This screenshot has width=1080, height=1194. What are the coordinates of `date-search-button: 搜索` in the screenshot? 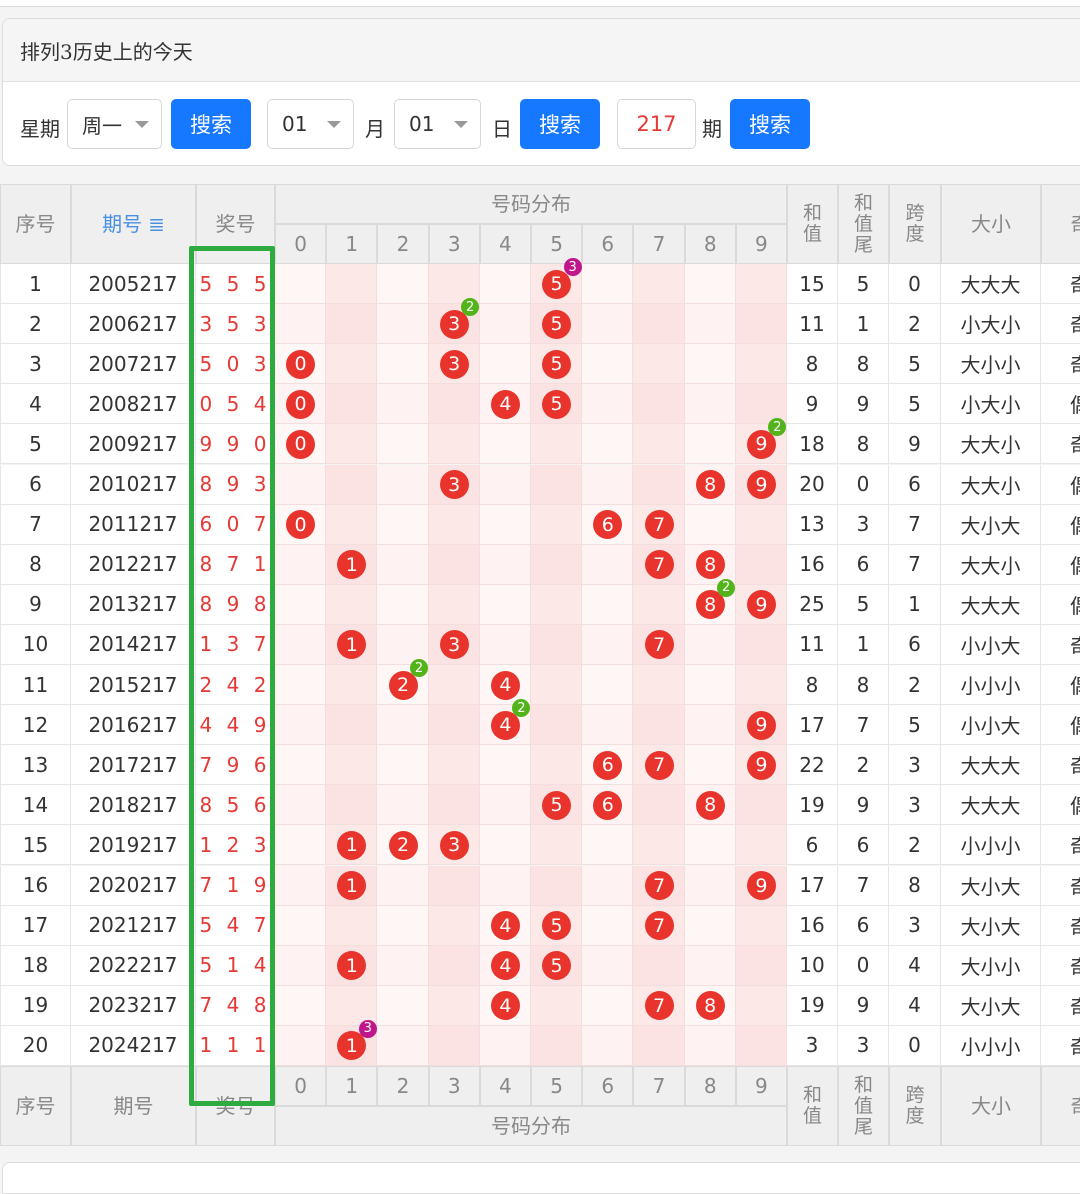 It's located at (560, 124).